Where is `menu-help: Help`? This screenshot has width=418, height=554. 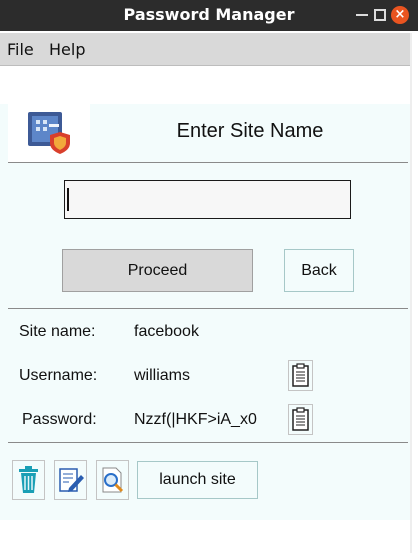
menu-help: Help is located at coordinates (67, 49).